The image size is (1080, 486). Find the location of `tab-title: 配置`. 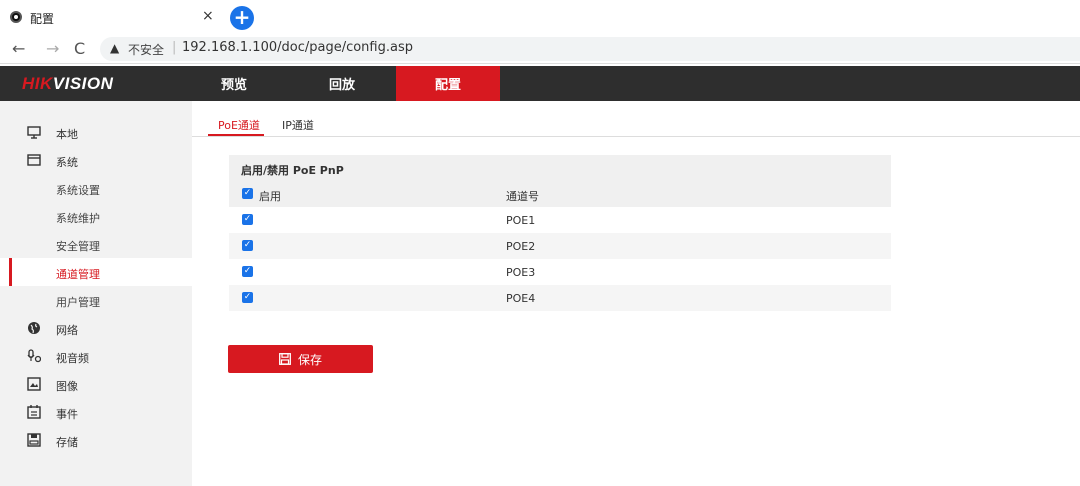

tab-title: 配置 is located at coordinates (42, 19).